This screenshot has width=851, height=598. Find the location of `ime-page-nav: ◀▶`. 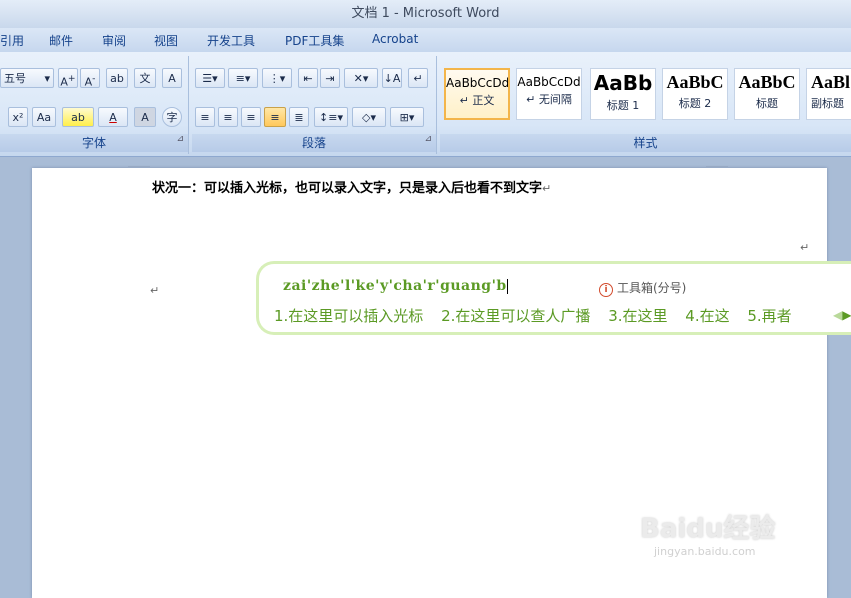

ime-page-nav: ◀▶ is located at coordinates (842, 315).